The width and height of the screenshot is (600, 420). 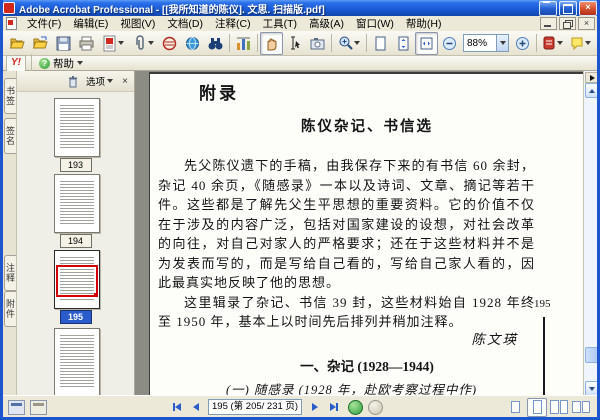 What do you see at coordinates (314, 407) in the screenshot?
I see `next-page-button` at bounding box center [314, 407].